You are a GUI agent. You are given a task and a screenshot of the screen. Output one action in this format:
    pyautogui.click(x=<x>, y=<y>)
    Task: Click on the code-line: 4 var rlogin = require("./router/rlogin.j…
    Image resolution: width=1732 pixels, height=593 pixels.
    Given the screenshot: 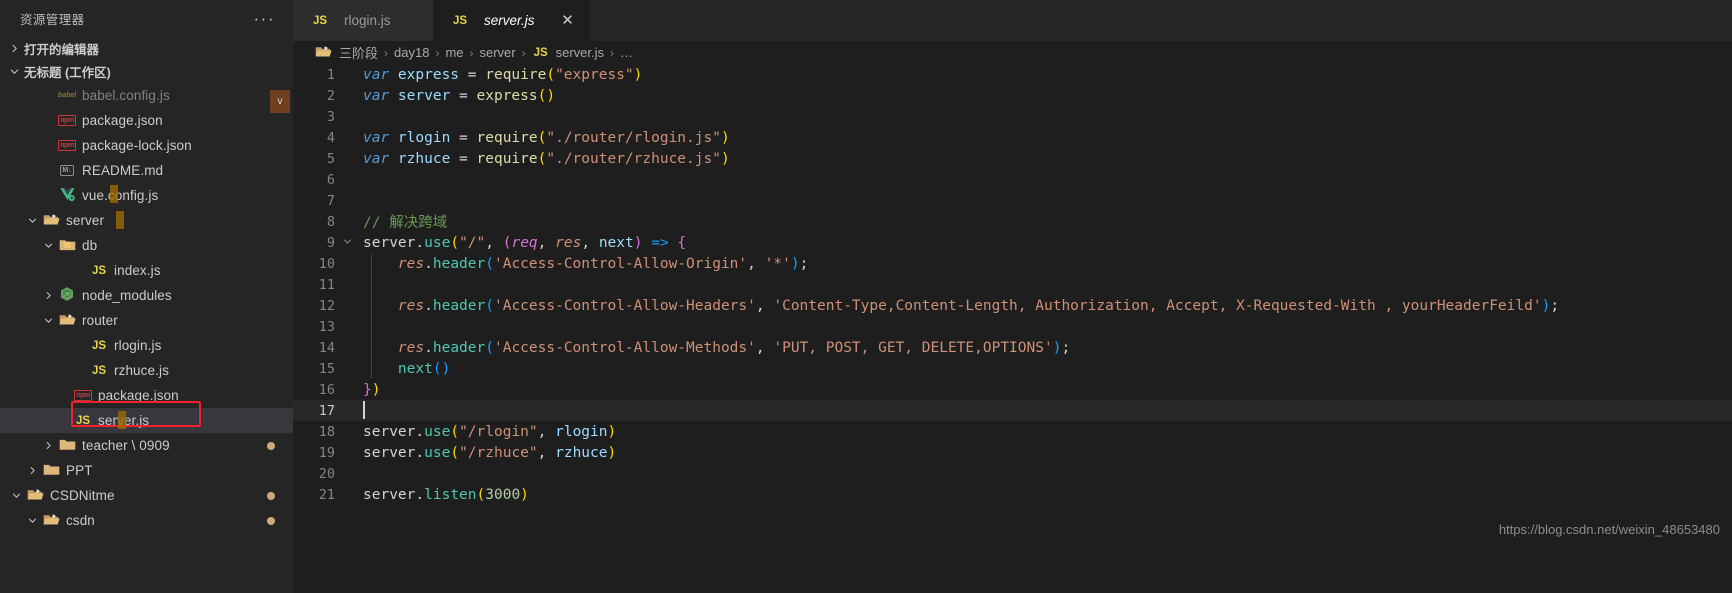 What is the action you would take?
    pyautogui.click(x=1012, y=137)
    